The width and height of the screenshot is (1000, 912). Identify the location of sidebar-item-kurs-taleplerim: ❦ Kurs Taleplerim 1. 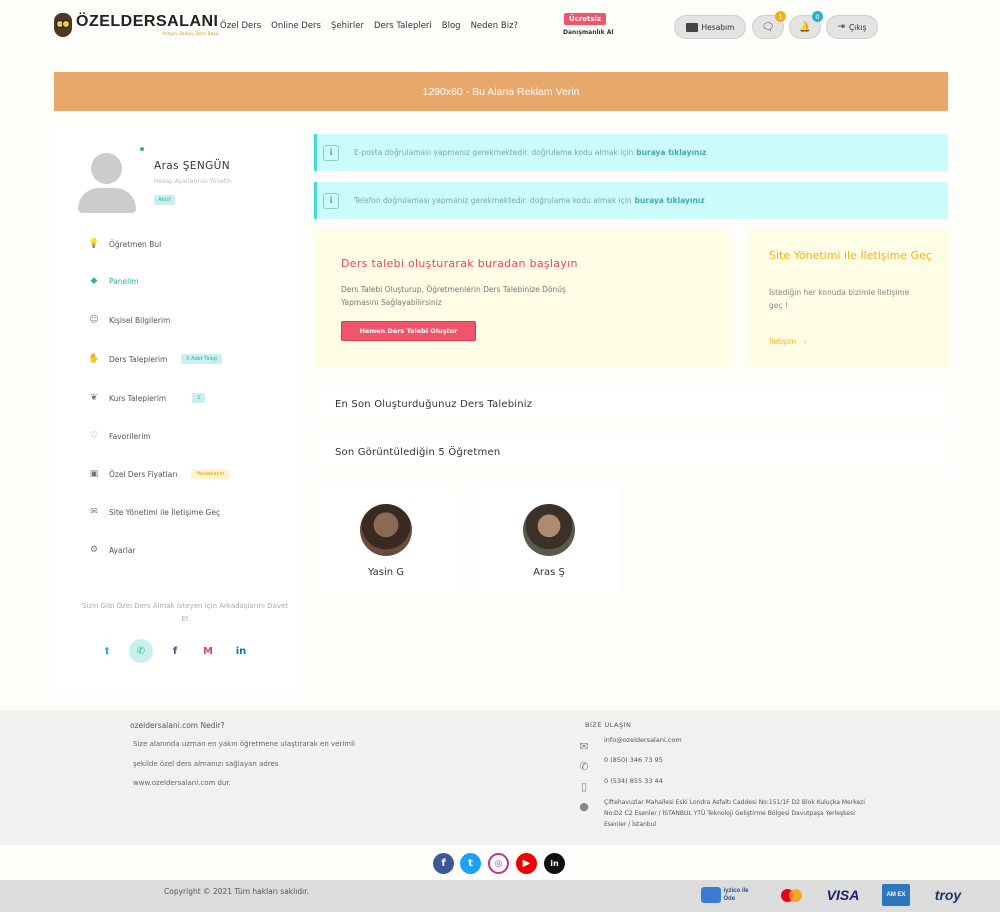
(147, 398).